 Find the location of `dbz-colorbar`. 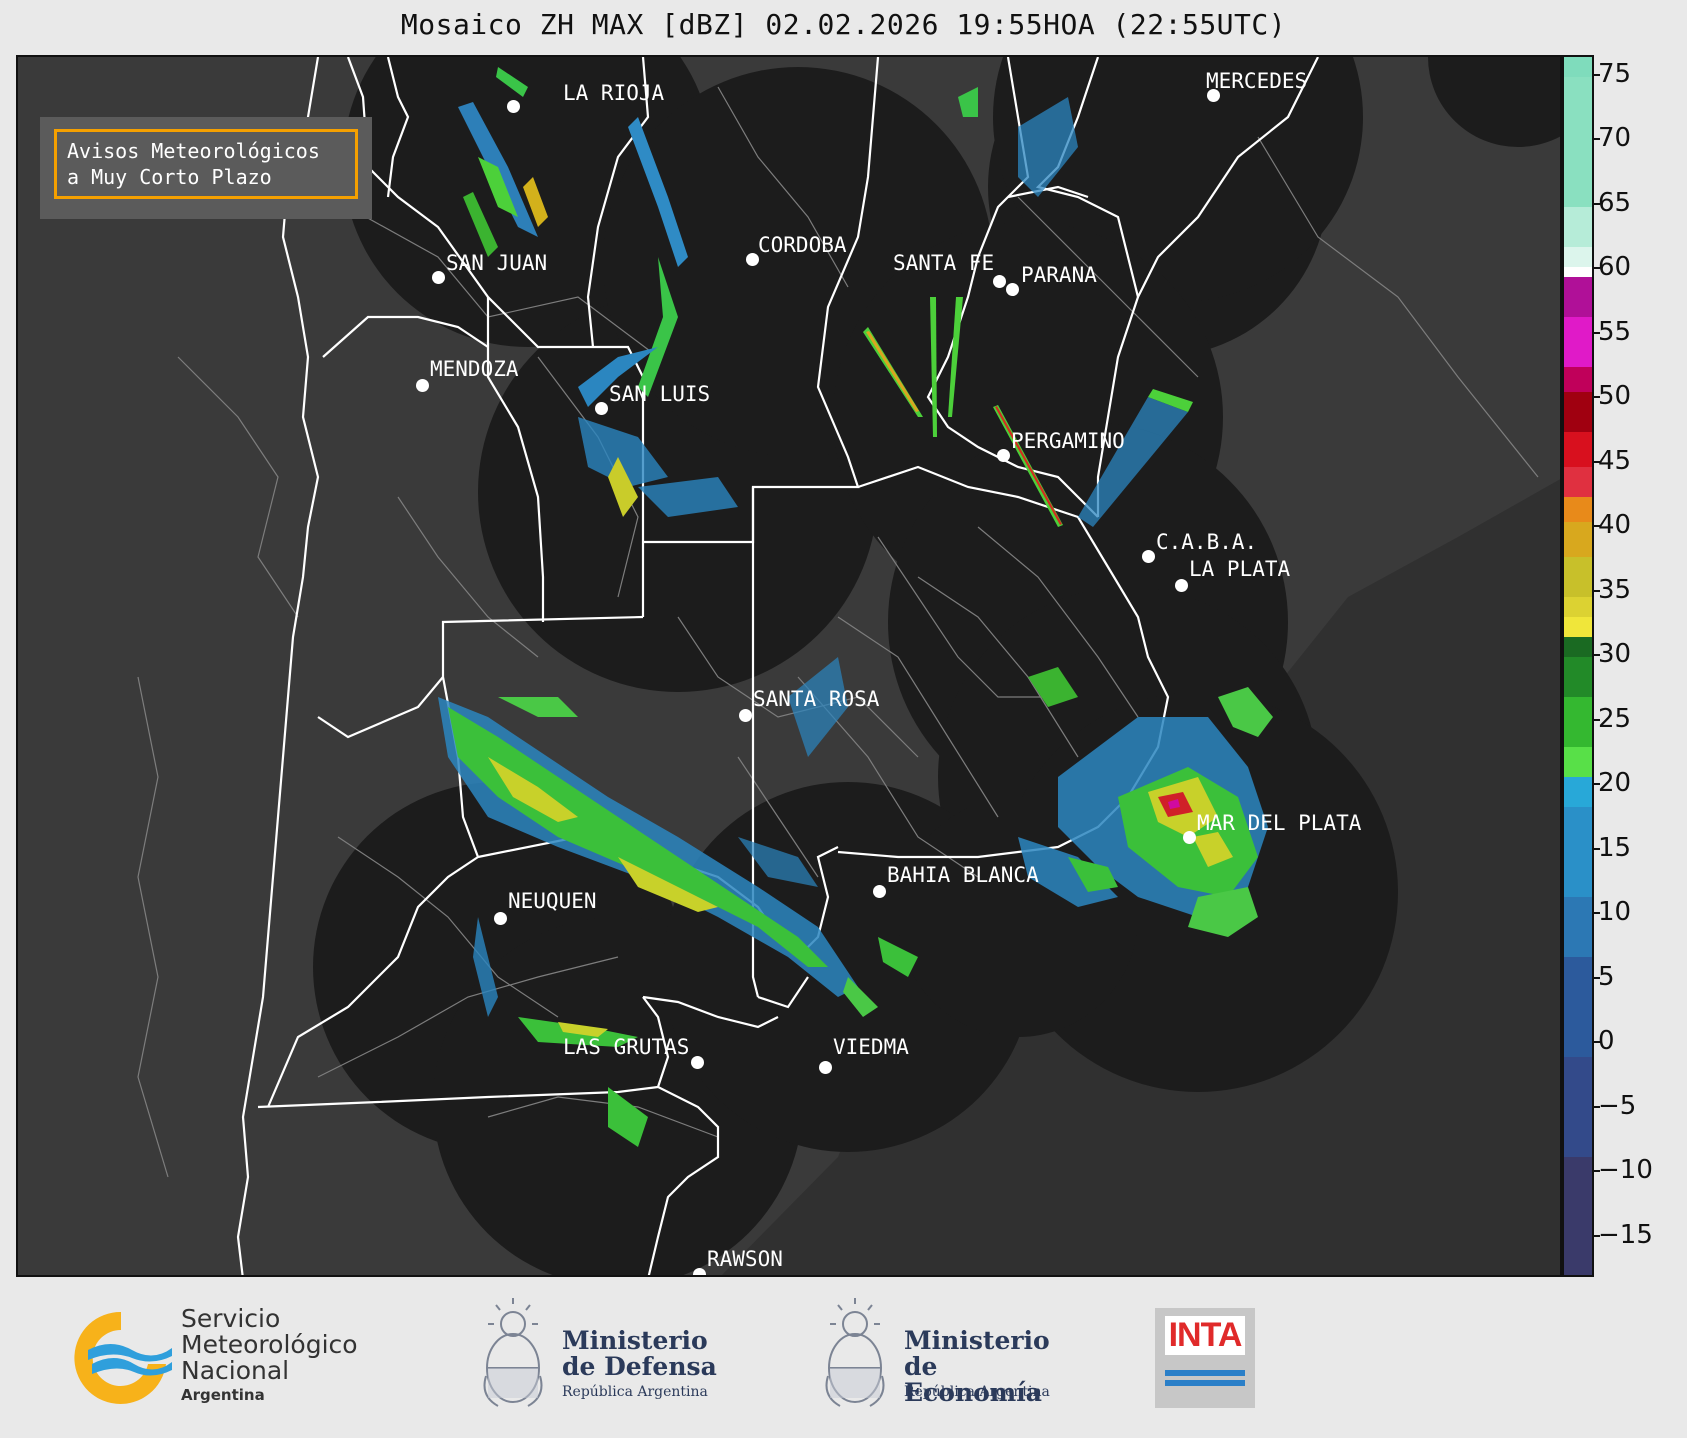

dbz-colorbar is located at coordinates (1578, 666).